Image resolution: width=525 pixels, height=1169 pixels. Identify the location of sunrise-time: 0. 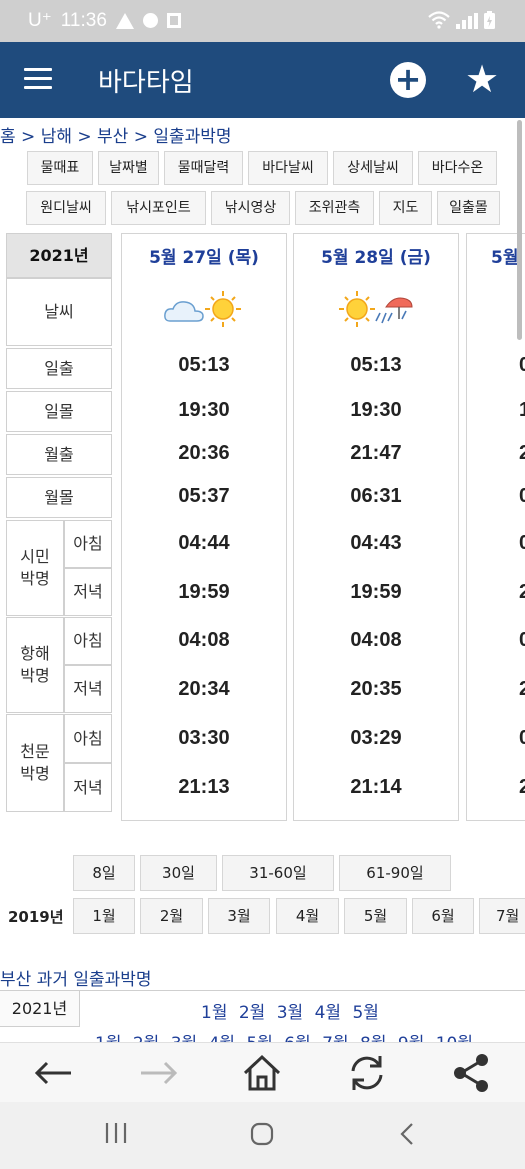
(522, 365).